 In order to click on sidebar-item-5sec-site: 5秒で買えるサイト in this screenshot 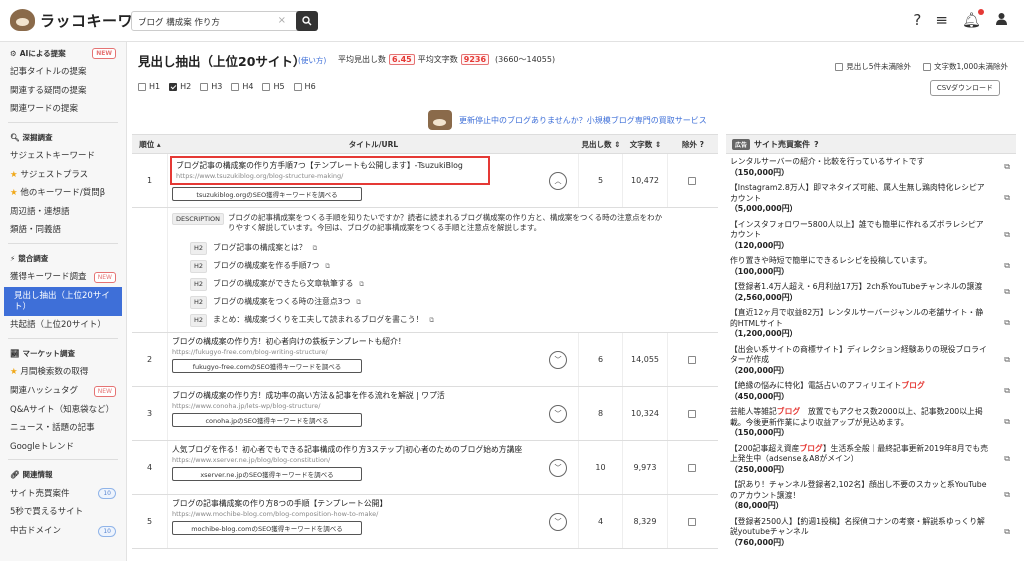, I will do `click(63, 512)`.